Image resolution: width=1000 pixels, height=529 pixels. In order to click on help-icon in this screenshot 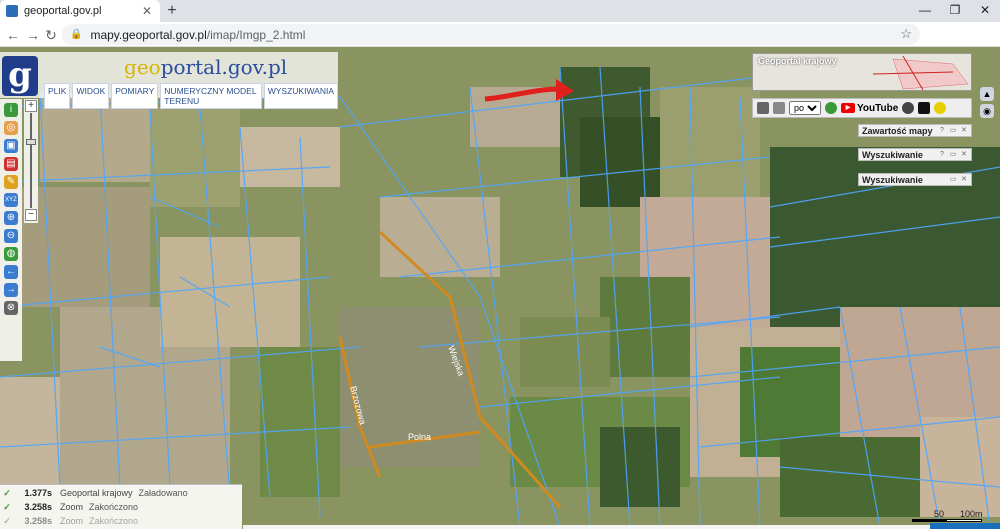, I will do `click(831, 108)`.